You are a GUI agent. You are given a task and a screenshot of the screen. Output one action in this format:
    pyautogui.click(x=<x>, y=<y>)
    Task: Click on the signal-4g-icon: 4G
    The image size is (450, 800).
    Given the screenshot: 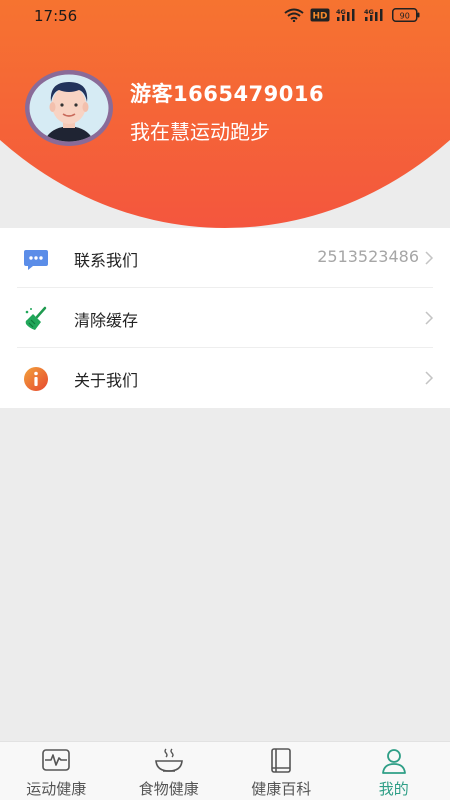 What is the action you would take?
    pyautogui.click(x=345, y=14)
    